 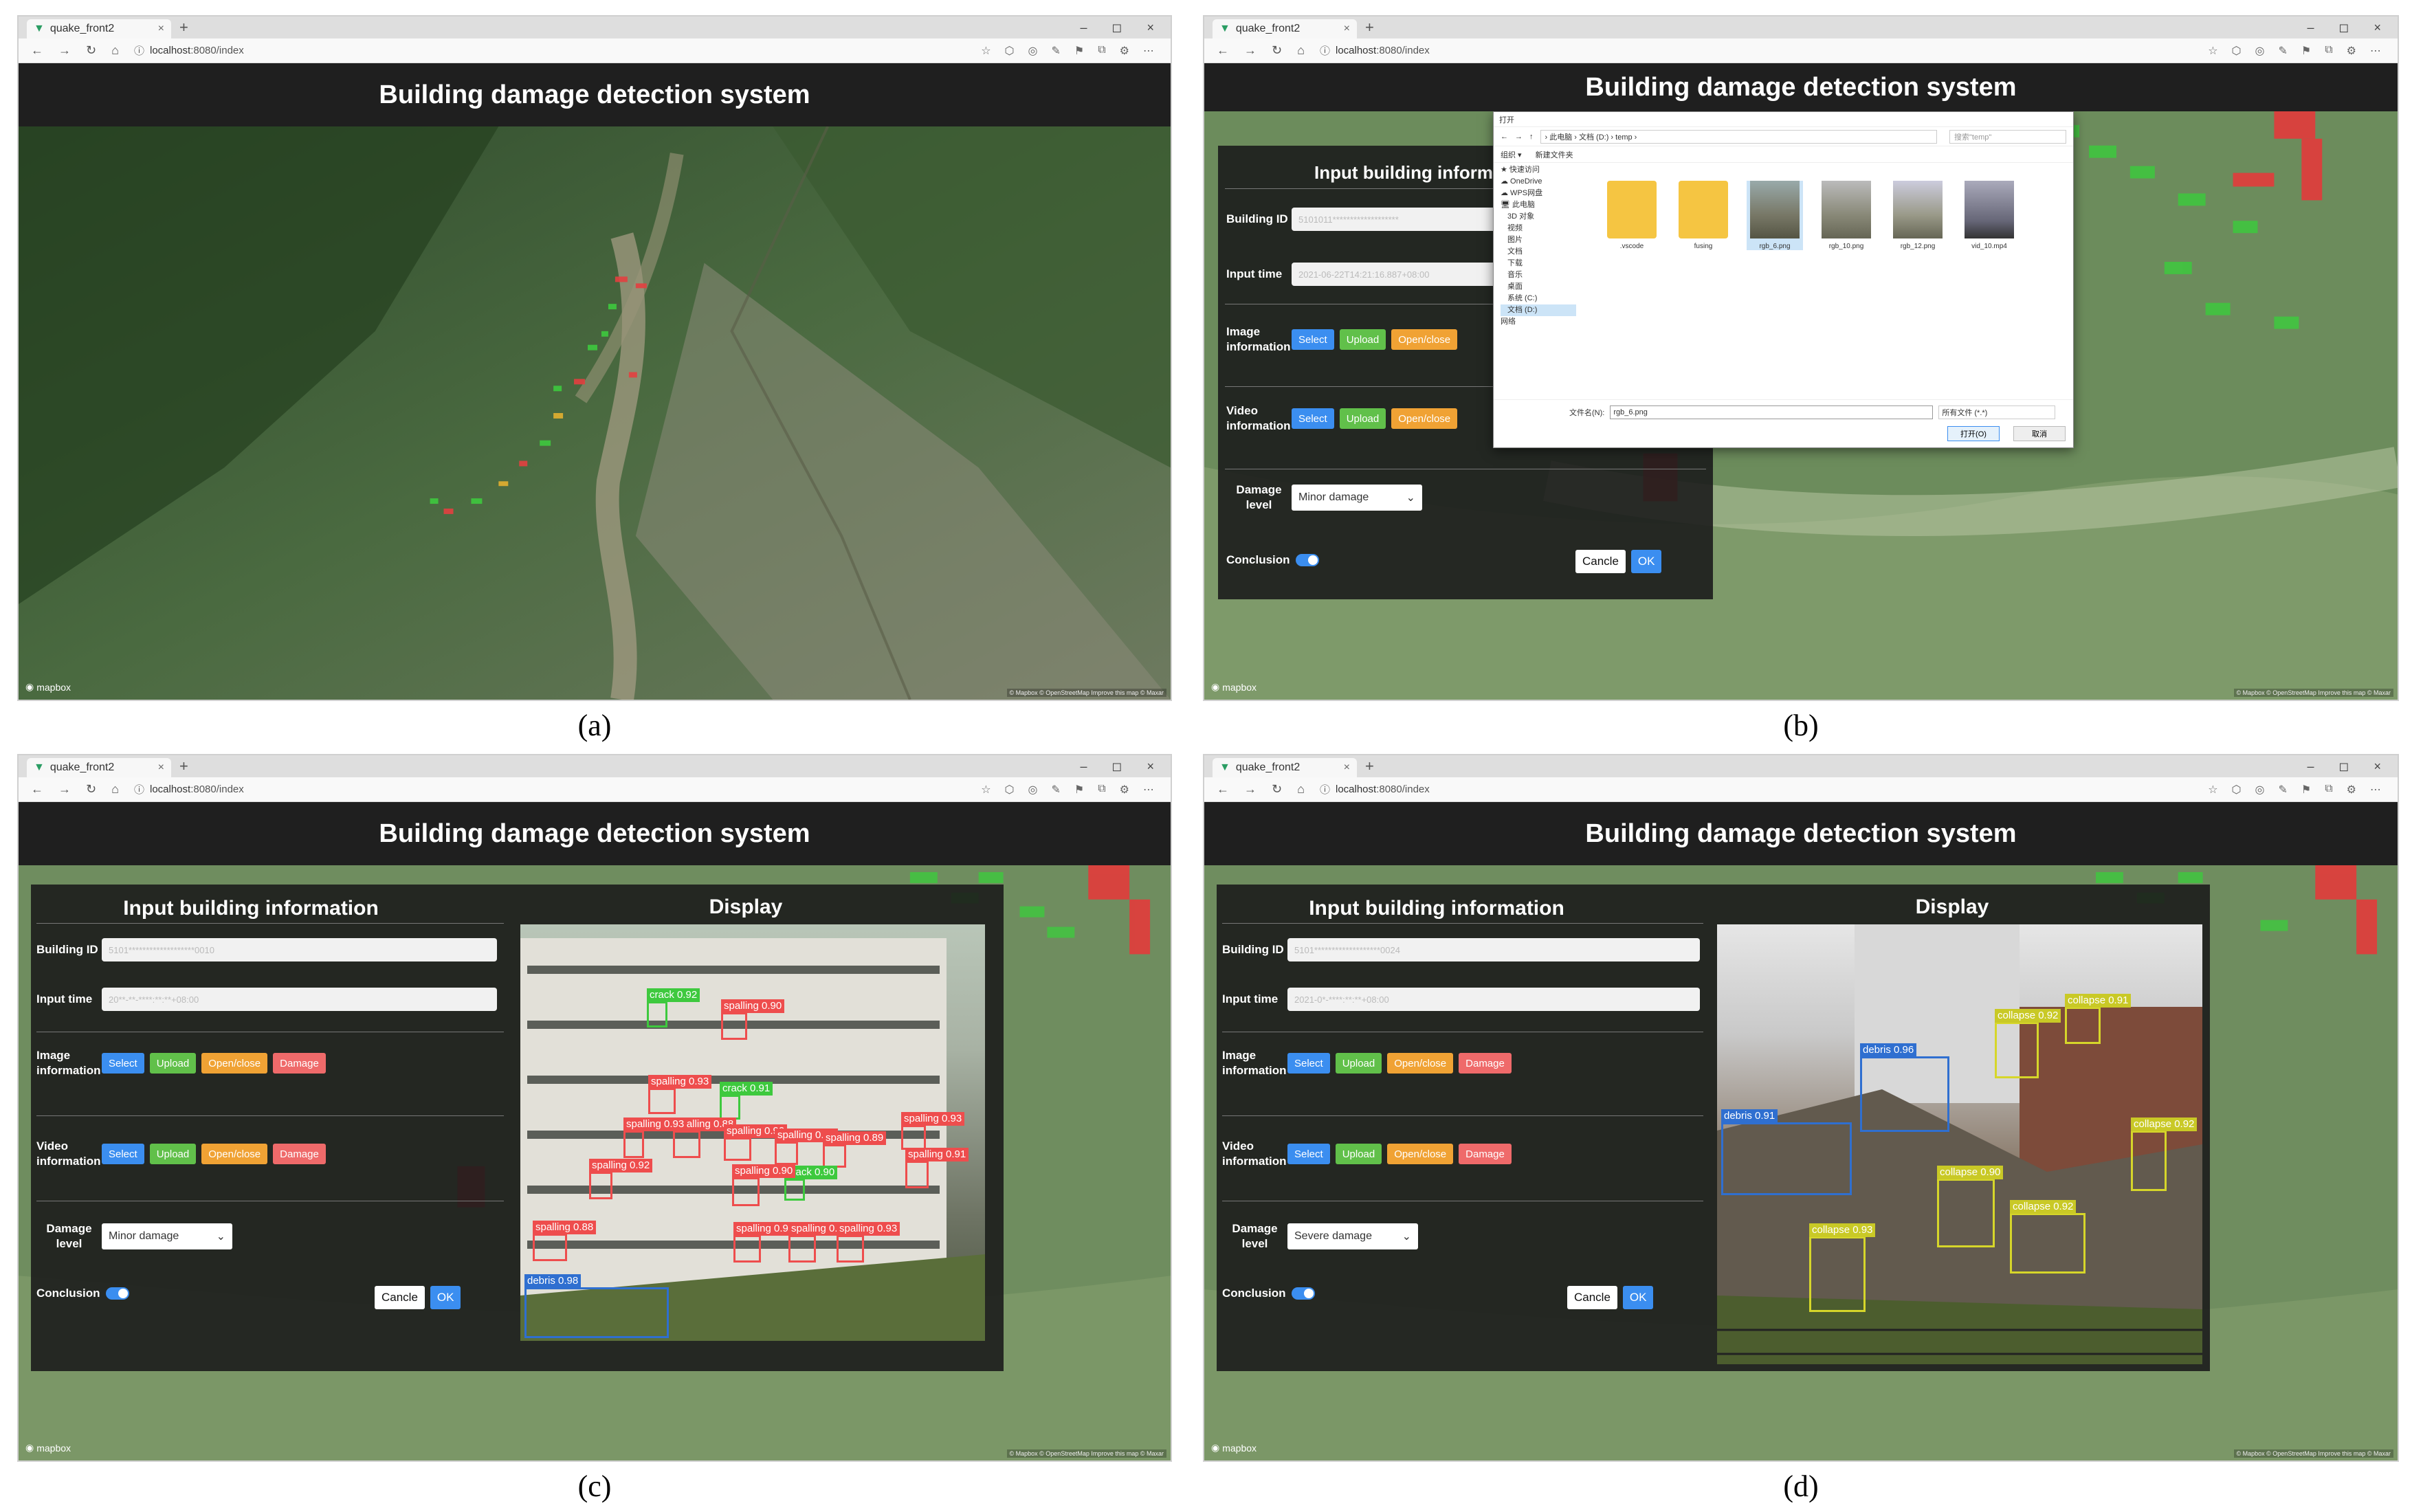 What do you see at coordinates (1486, 1063) in the screenshot?
I see `image-damage-button: Damage` at bounding box center [1486, 1063].